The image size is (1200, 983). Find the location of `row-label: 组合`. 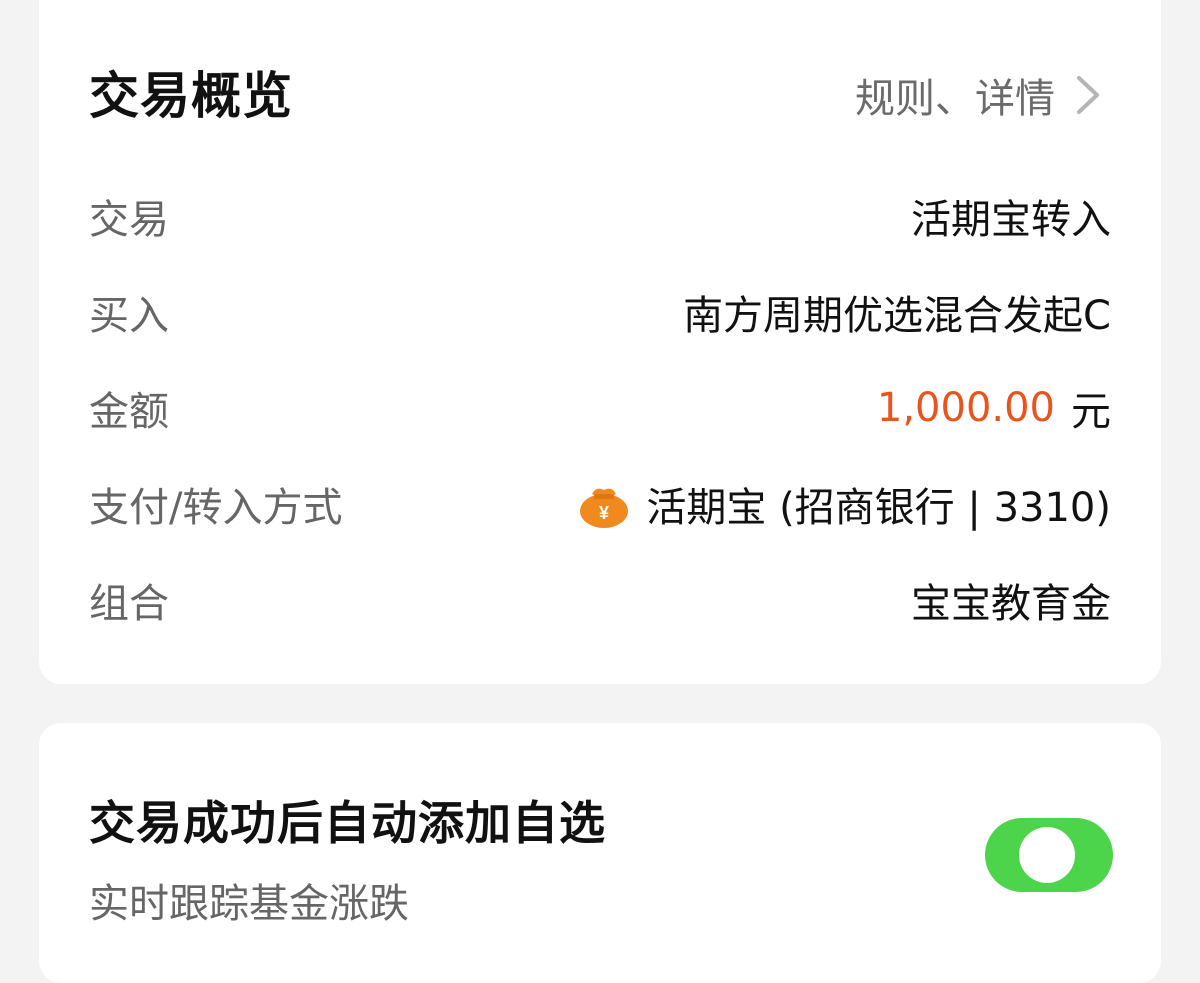

row-label: 组合 is located at coordinates (129, 604).